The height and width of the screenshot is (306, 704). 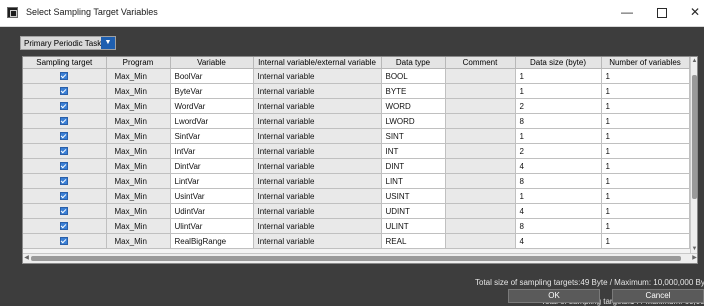 I want to click on column-header-data-size: Data size (byte), so click(x=558, y=63).